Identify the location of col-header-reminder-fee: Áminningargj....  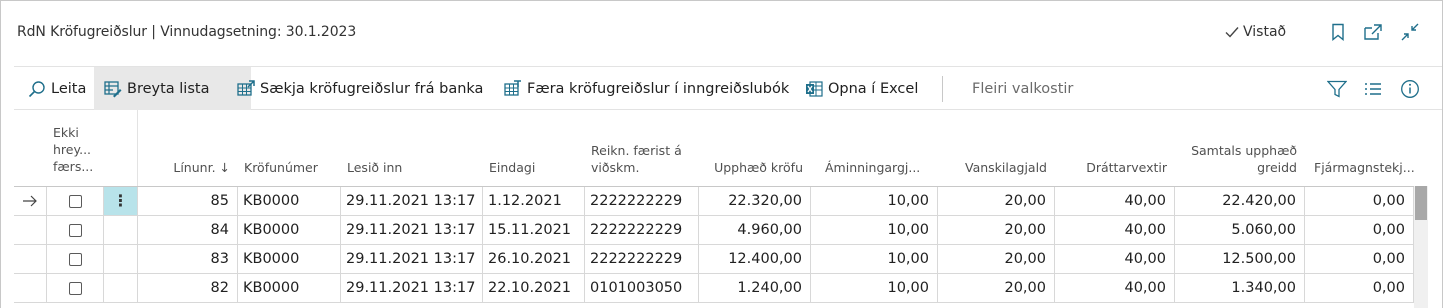
(878, 148).